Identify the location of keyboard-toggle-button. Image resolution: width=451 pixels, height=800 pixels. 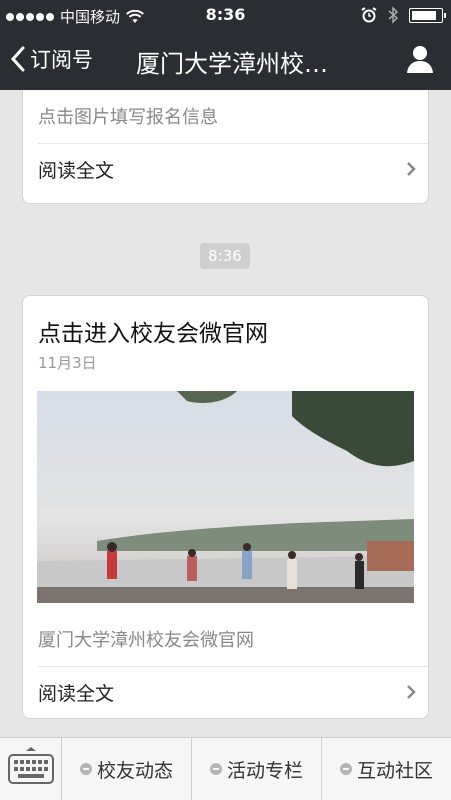
(31, 769).